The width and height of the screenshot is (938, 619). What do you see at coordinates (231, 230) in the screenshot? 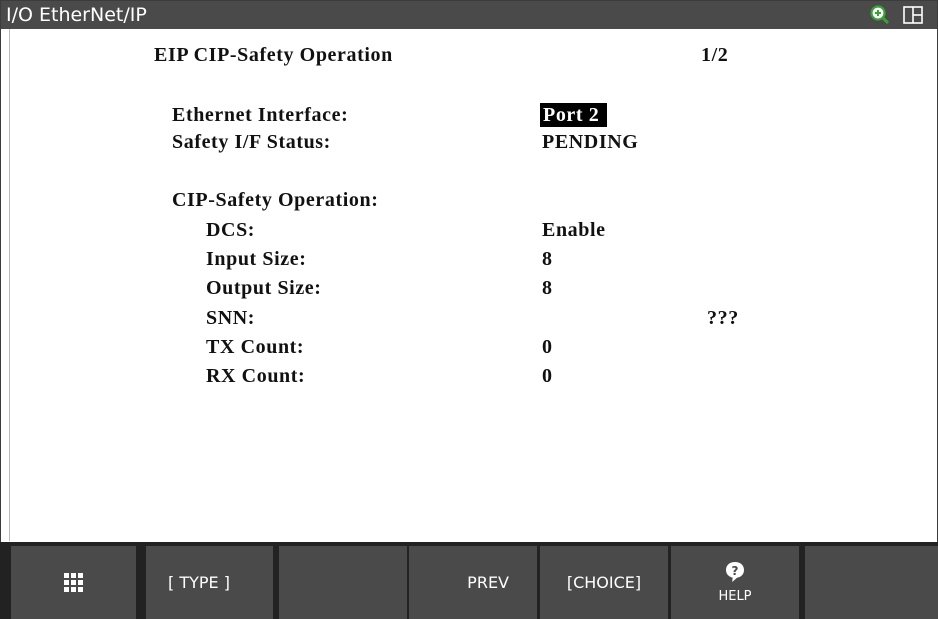
I see `dcs-label: DCS:` at bounding box center [231, 230].